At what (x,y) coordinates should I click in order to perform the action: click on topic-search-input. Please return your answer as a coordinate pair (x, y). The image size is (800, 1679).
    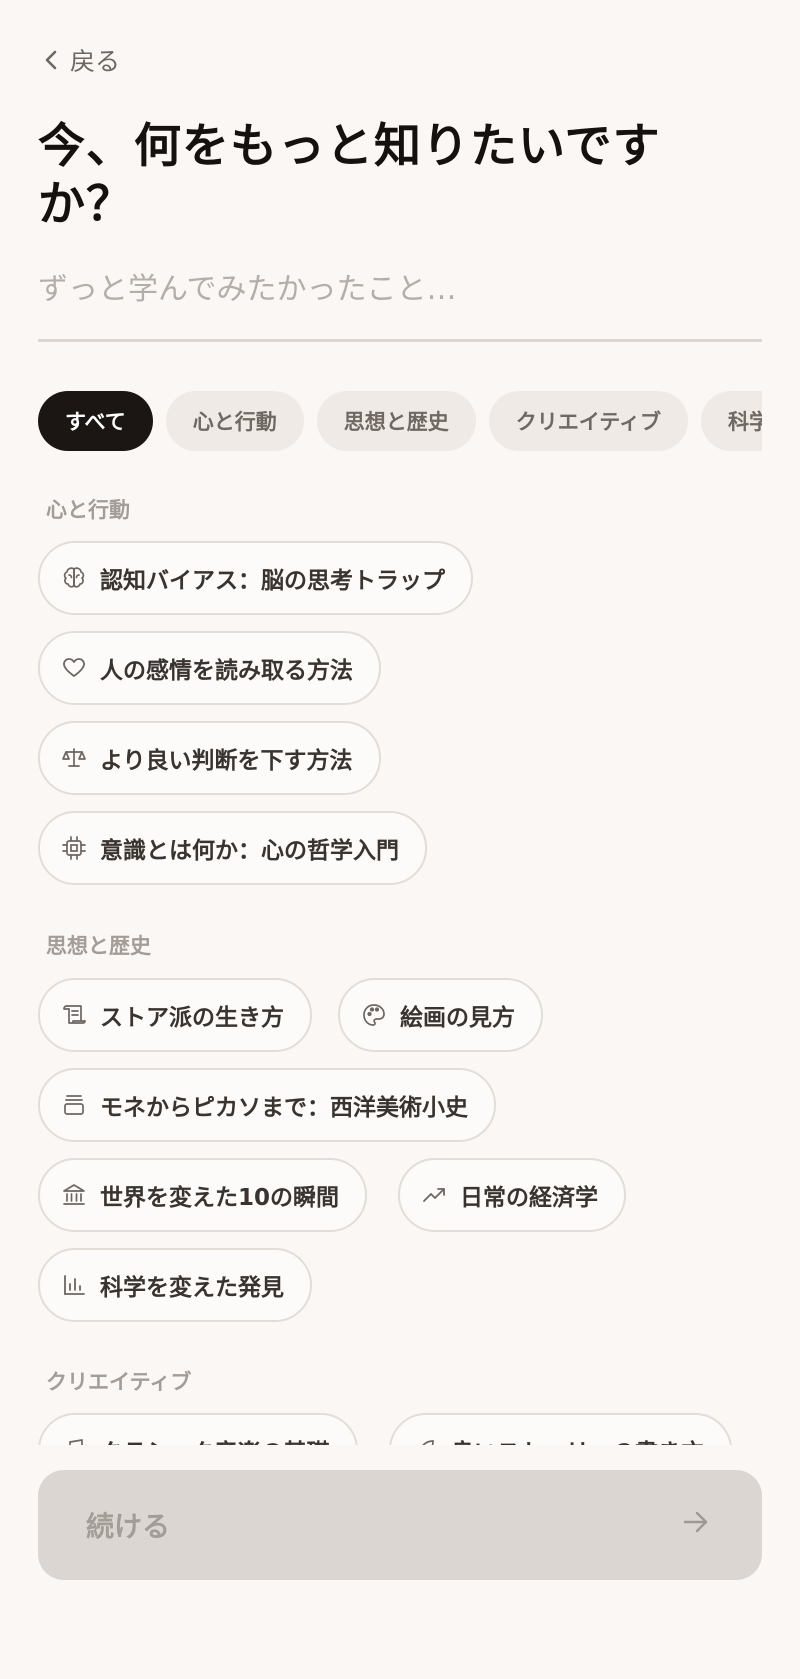
    Looking at the image, I should click on (400, 302).